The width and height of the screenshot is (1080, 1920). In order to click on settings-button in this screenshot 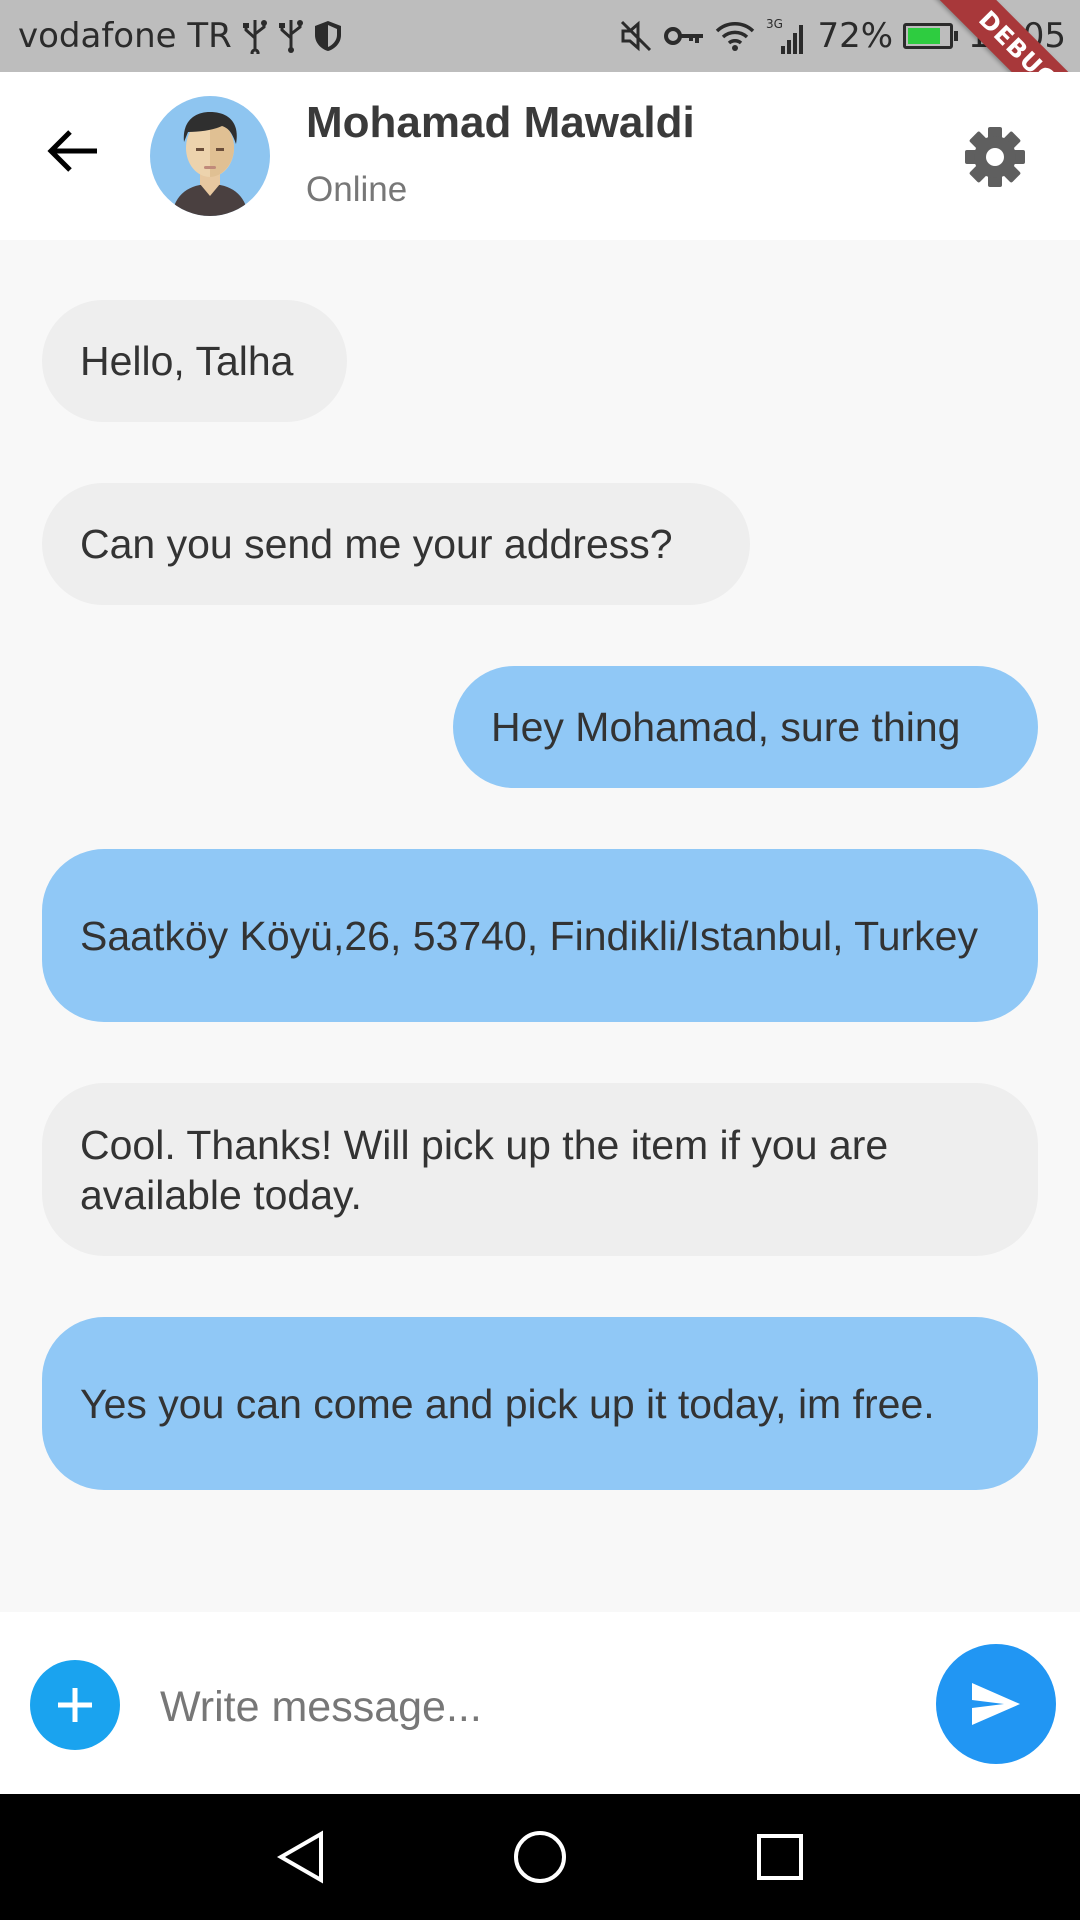, I will do `click(995, 157)`.